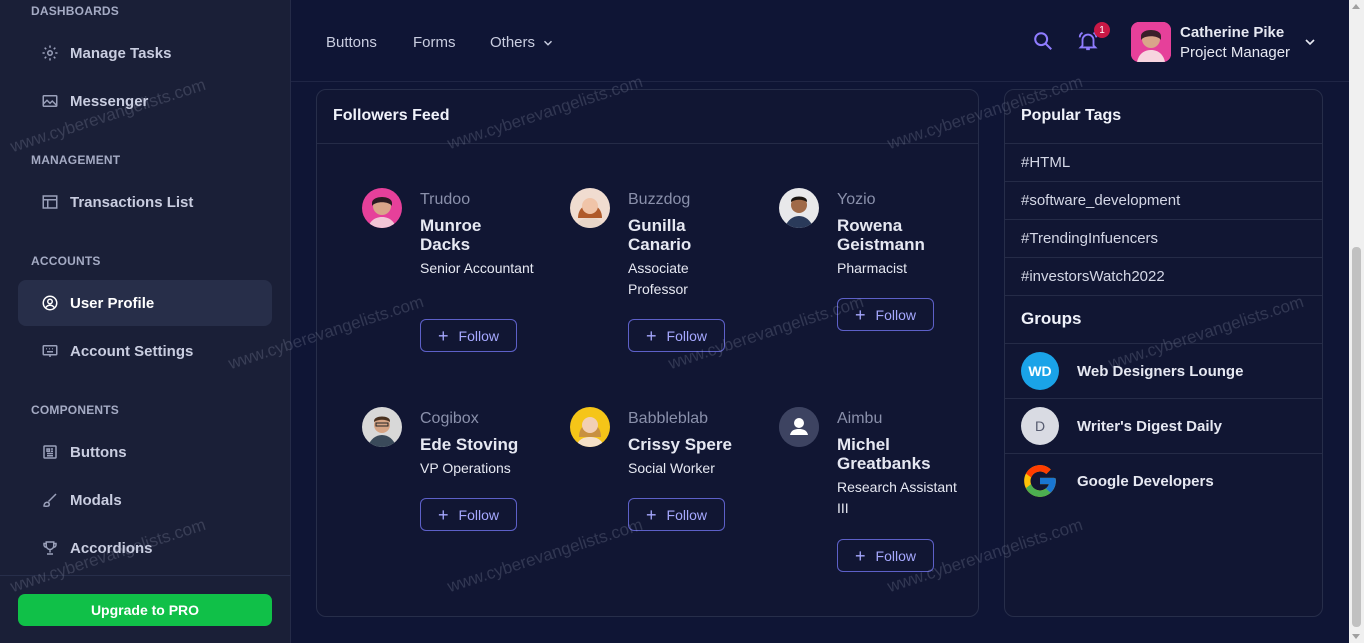 The image size is (1364, 643). I want to click on followers-feed-title: Followers Feed, so click(391, 115).